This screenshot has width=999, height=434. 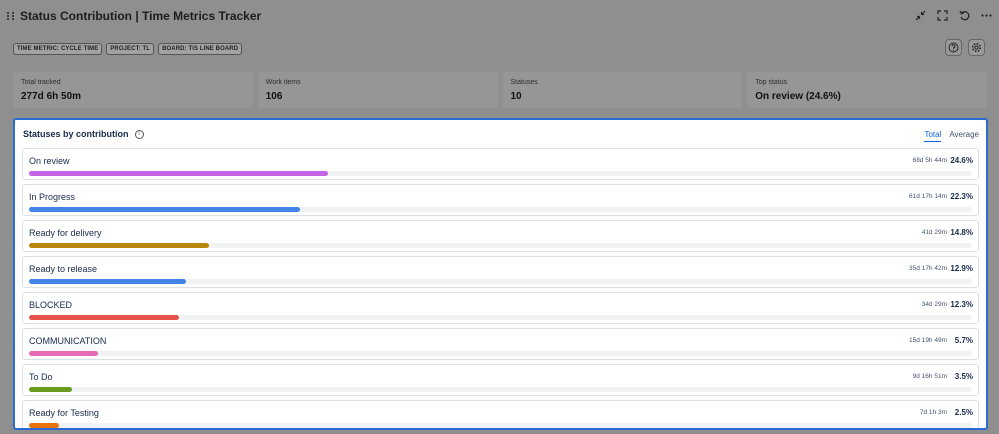 I want to click on status-name: Ready to release, so click(x=63, y=269).